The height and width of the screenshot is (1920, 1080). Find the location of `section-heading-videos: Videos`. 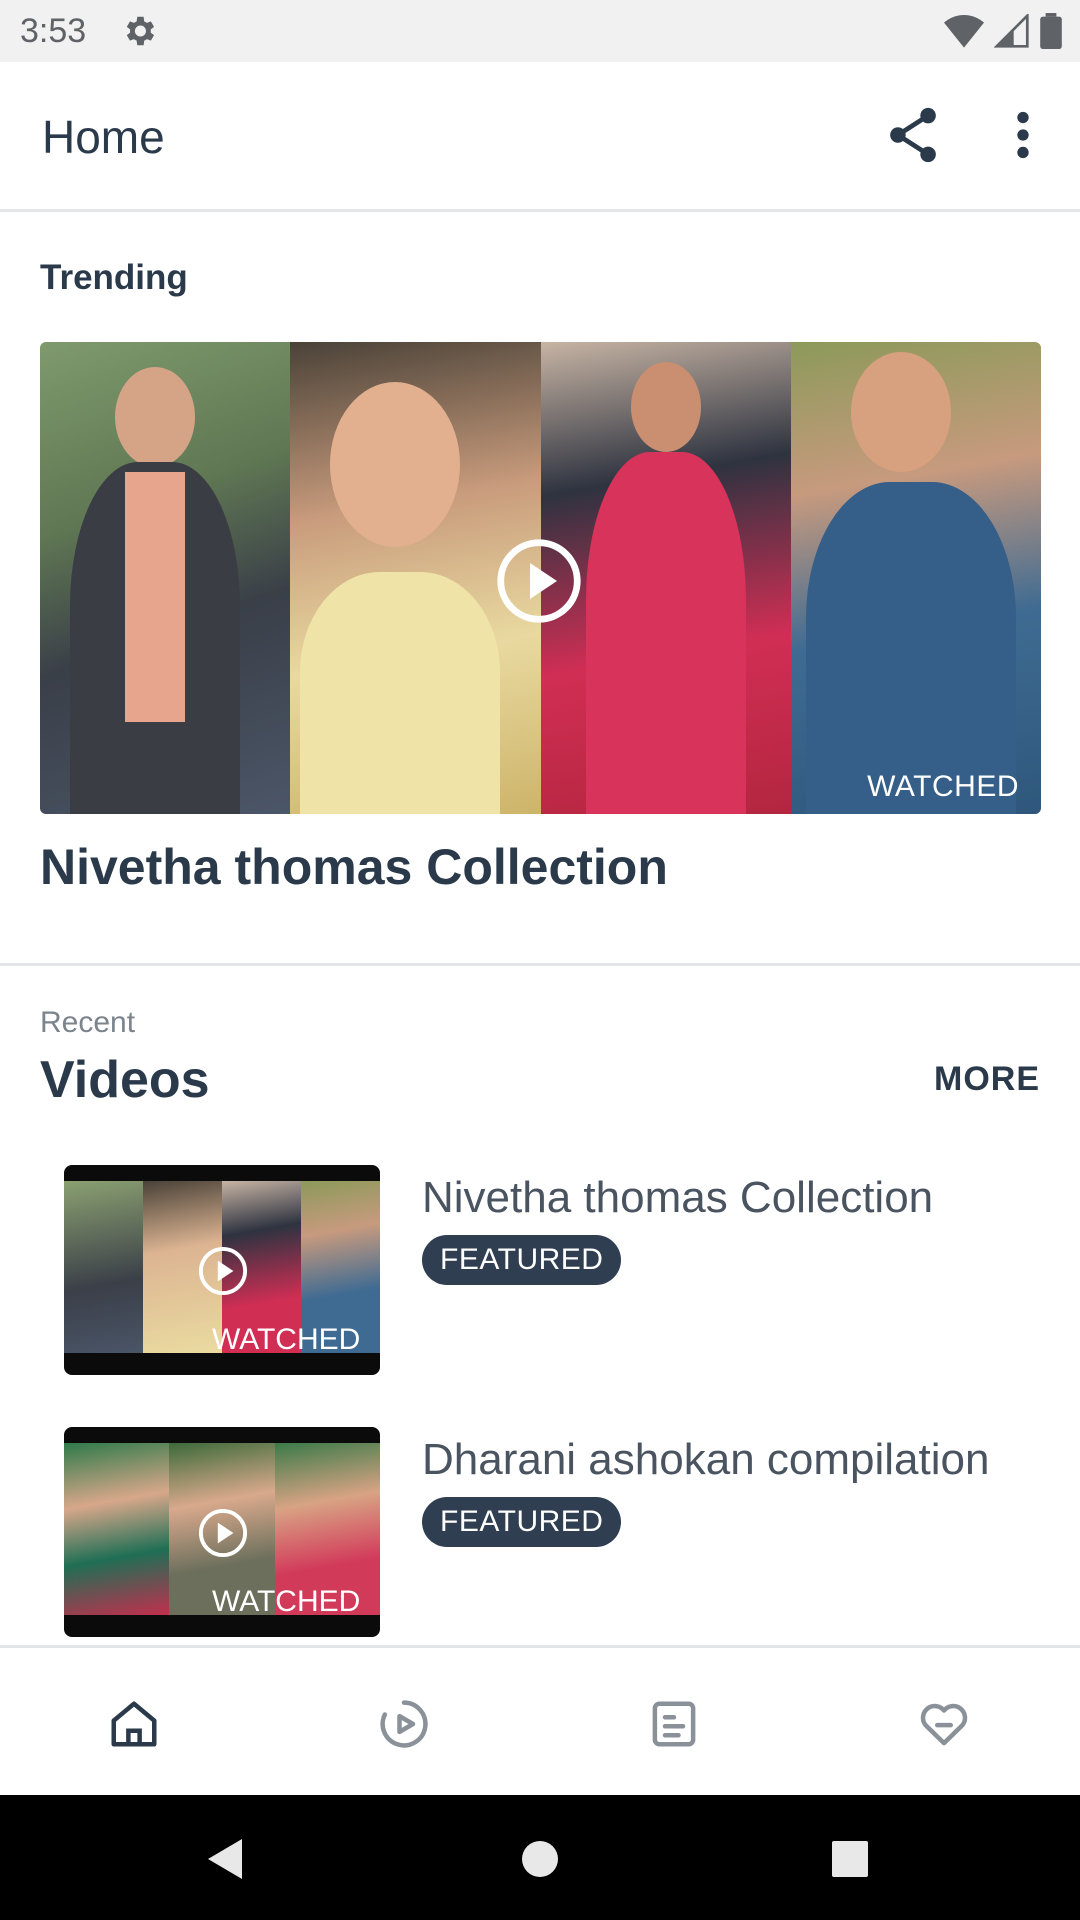

section-heading-videos: Videos is located at coordinates (125, 1080).